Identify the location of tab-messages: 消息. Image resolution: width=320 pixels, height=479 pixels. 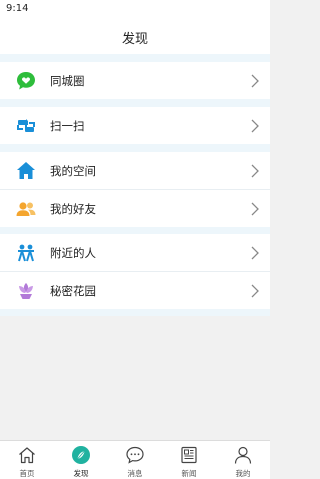
(135, 460).